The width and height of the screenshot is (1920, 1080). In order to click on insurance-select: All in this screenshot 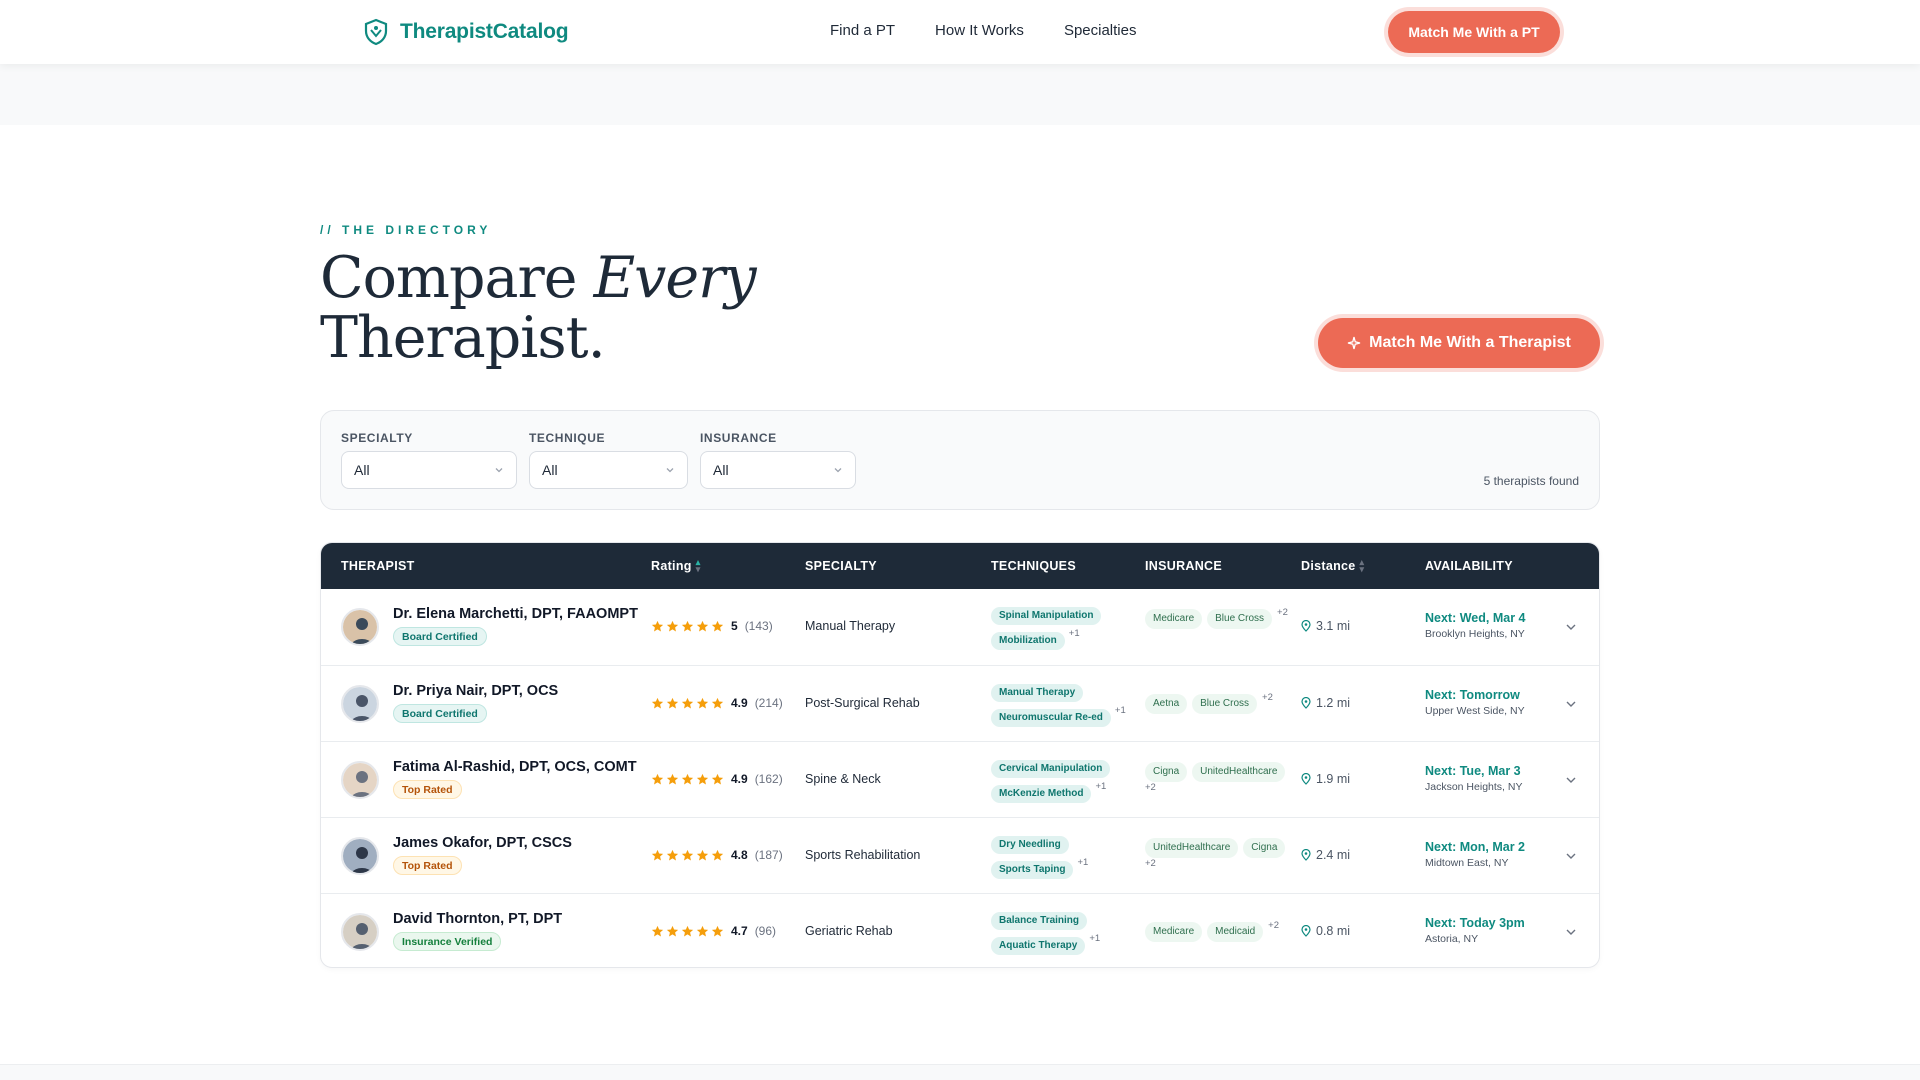, I will do `click(778, 470)`.